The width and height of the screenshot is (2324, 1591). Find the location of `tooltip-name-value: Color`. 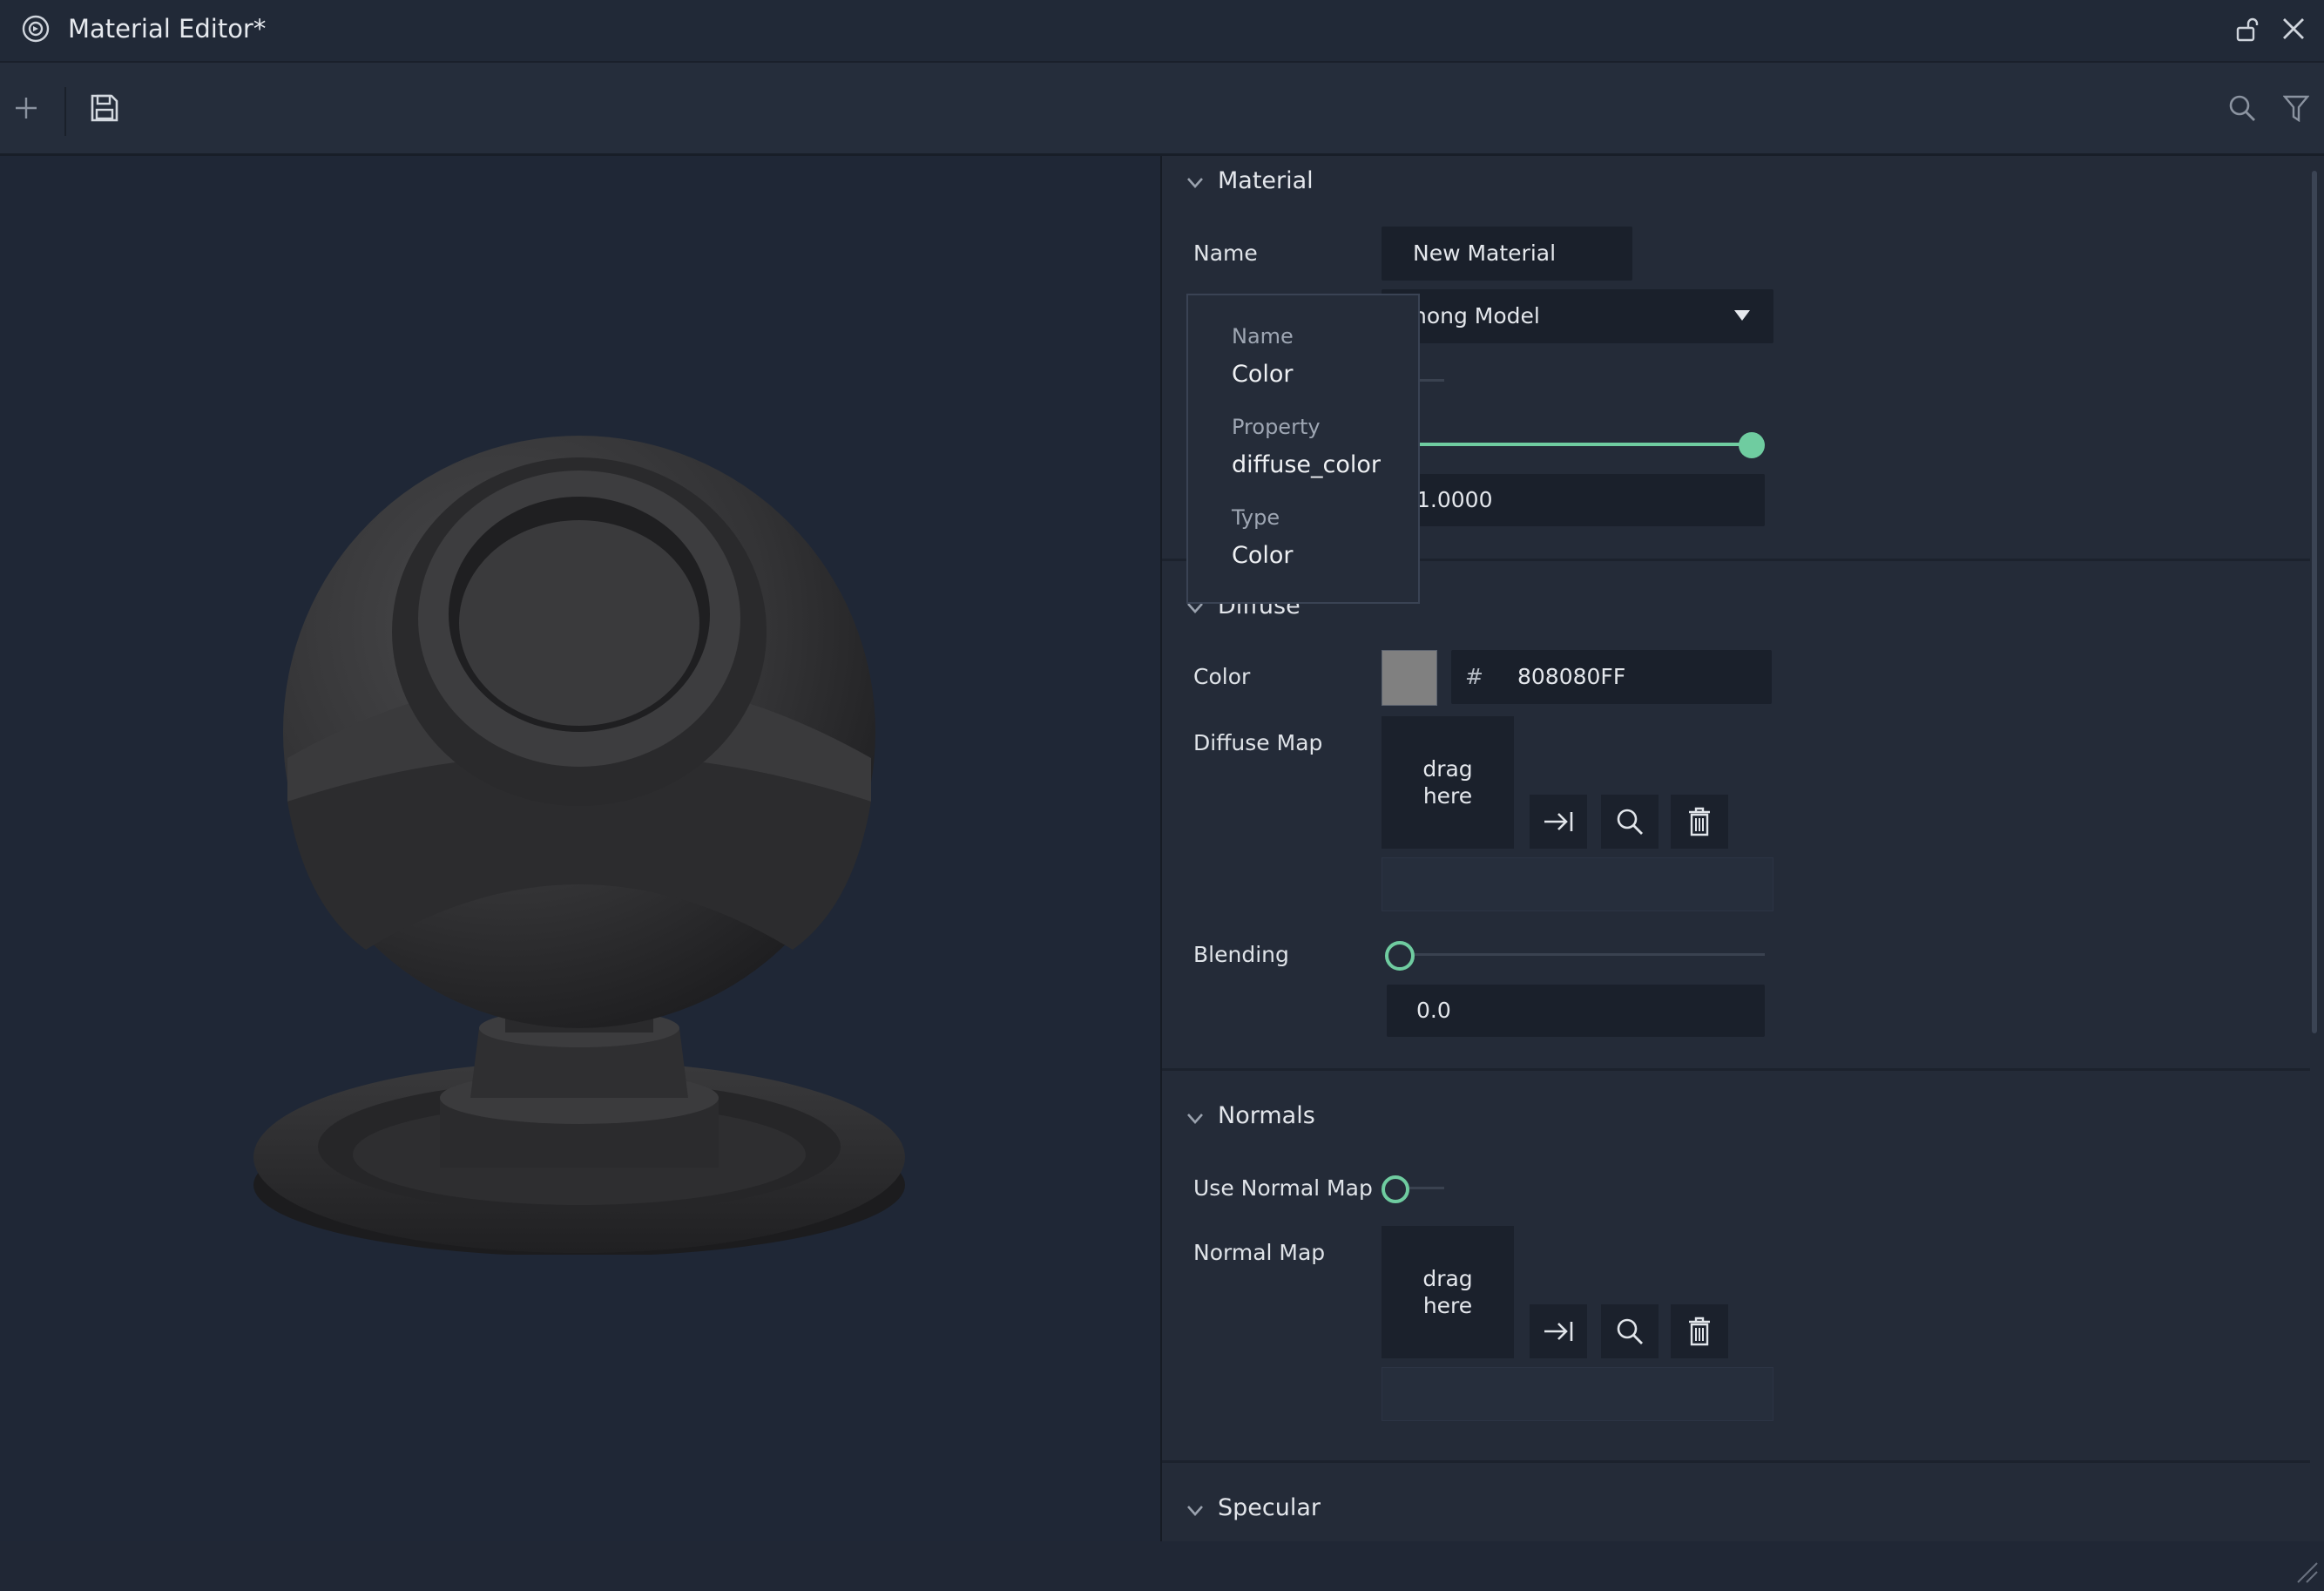

tooltip-name-value: Color is located at coordinates (1263, 374).